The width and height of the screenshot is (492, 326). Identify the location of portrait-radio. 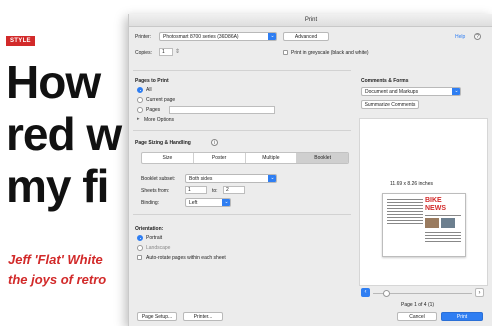
(140, 238).